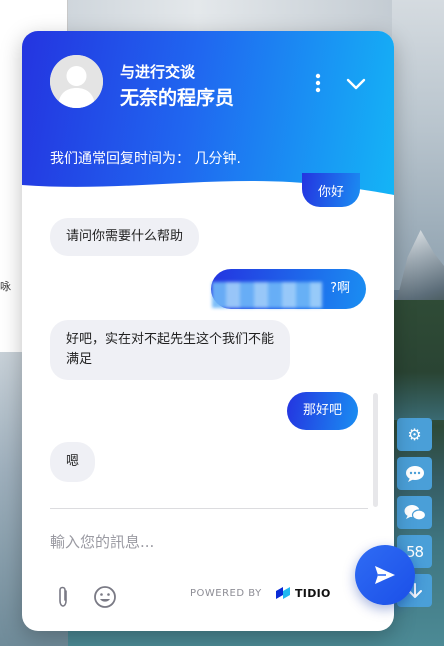 The height and width of the screenshot is (646, 444). I want to click on message-text: 请问你需要什么帮助, so click(125, 236).